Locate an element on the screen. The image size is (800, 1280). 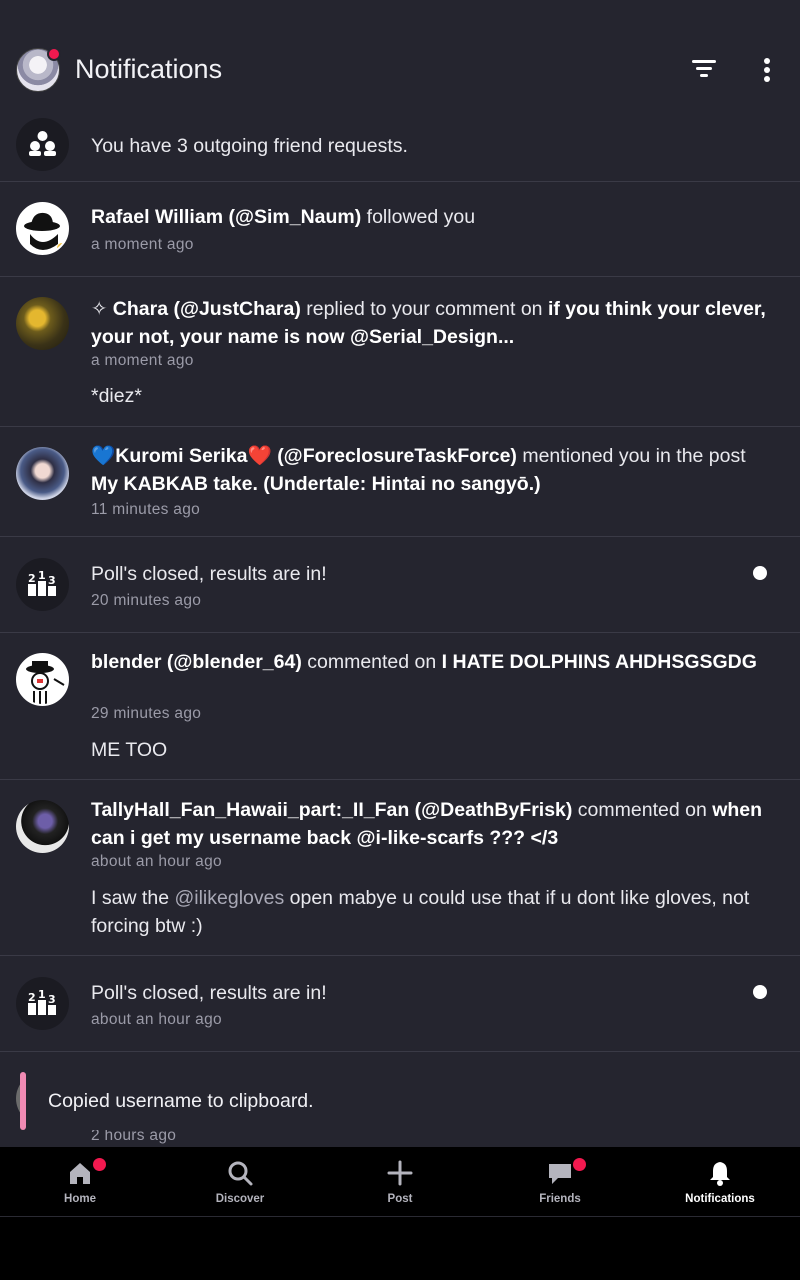
nav-friends-label: Friends is located at coordinates (560, 1199).